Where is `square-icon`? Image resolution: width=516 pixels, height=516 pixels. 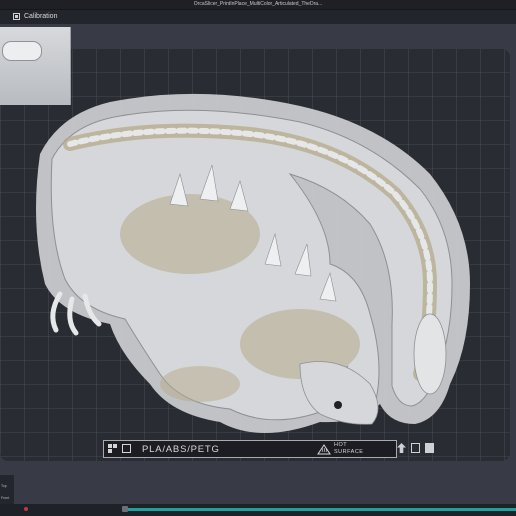
square-icon is located at coordinates (415, 448).